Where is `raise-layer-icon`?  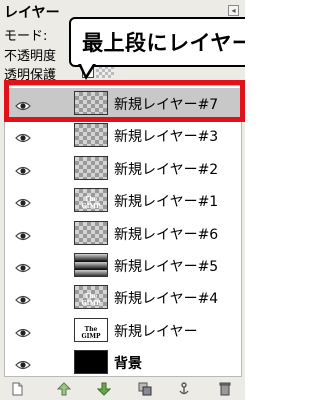
raise-layer-icon is located at coordinates (64, 388).